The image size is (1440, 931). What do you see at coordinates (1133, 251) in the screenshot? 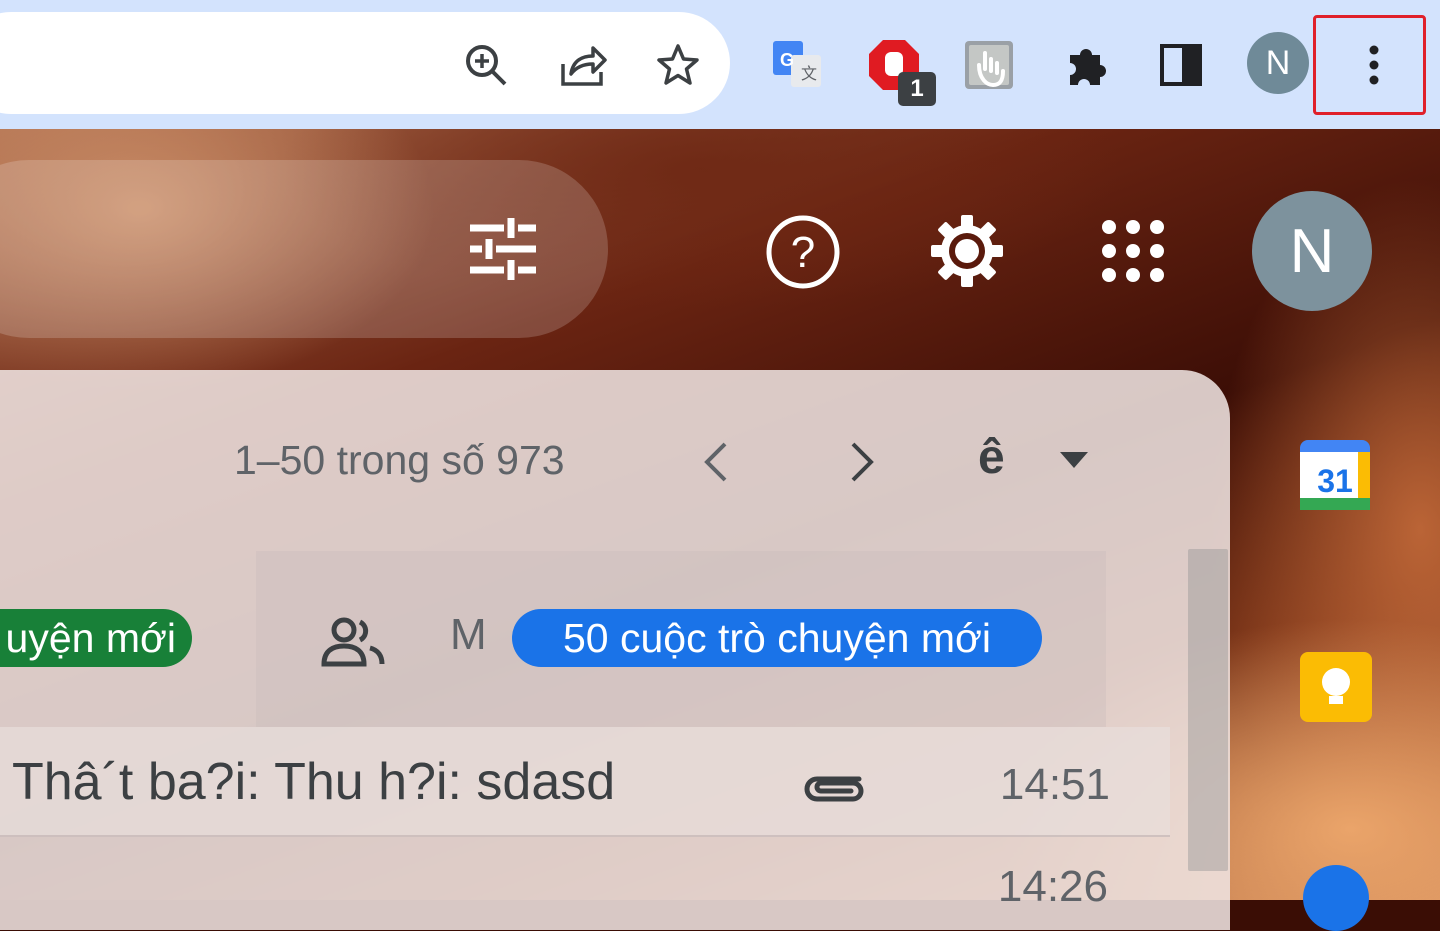
I see `apps-grid-icon` at bounding box center [1133, 251].